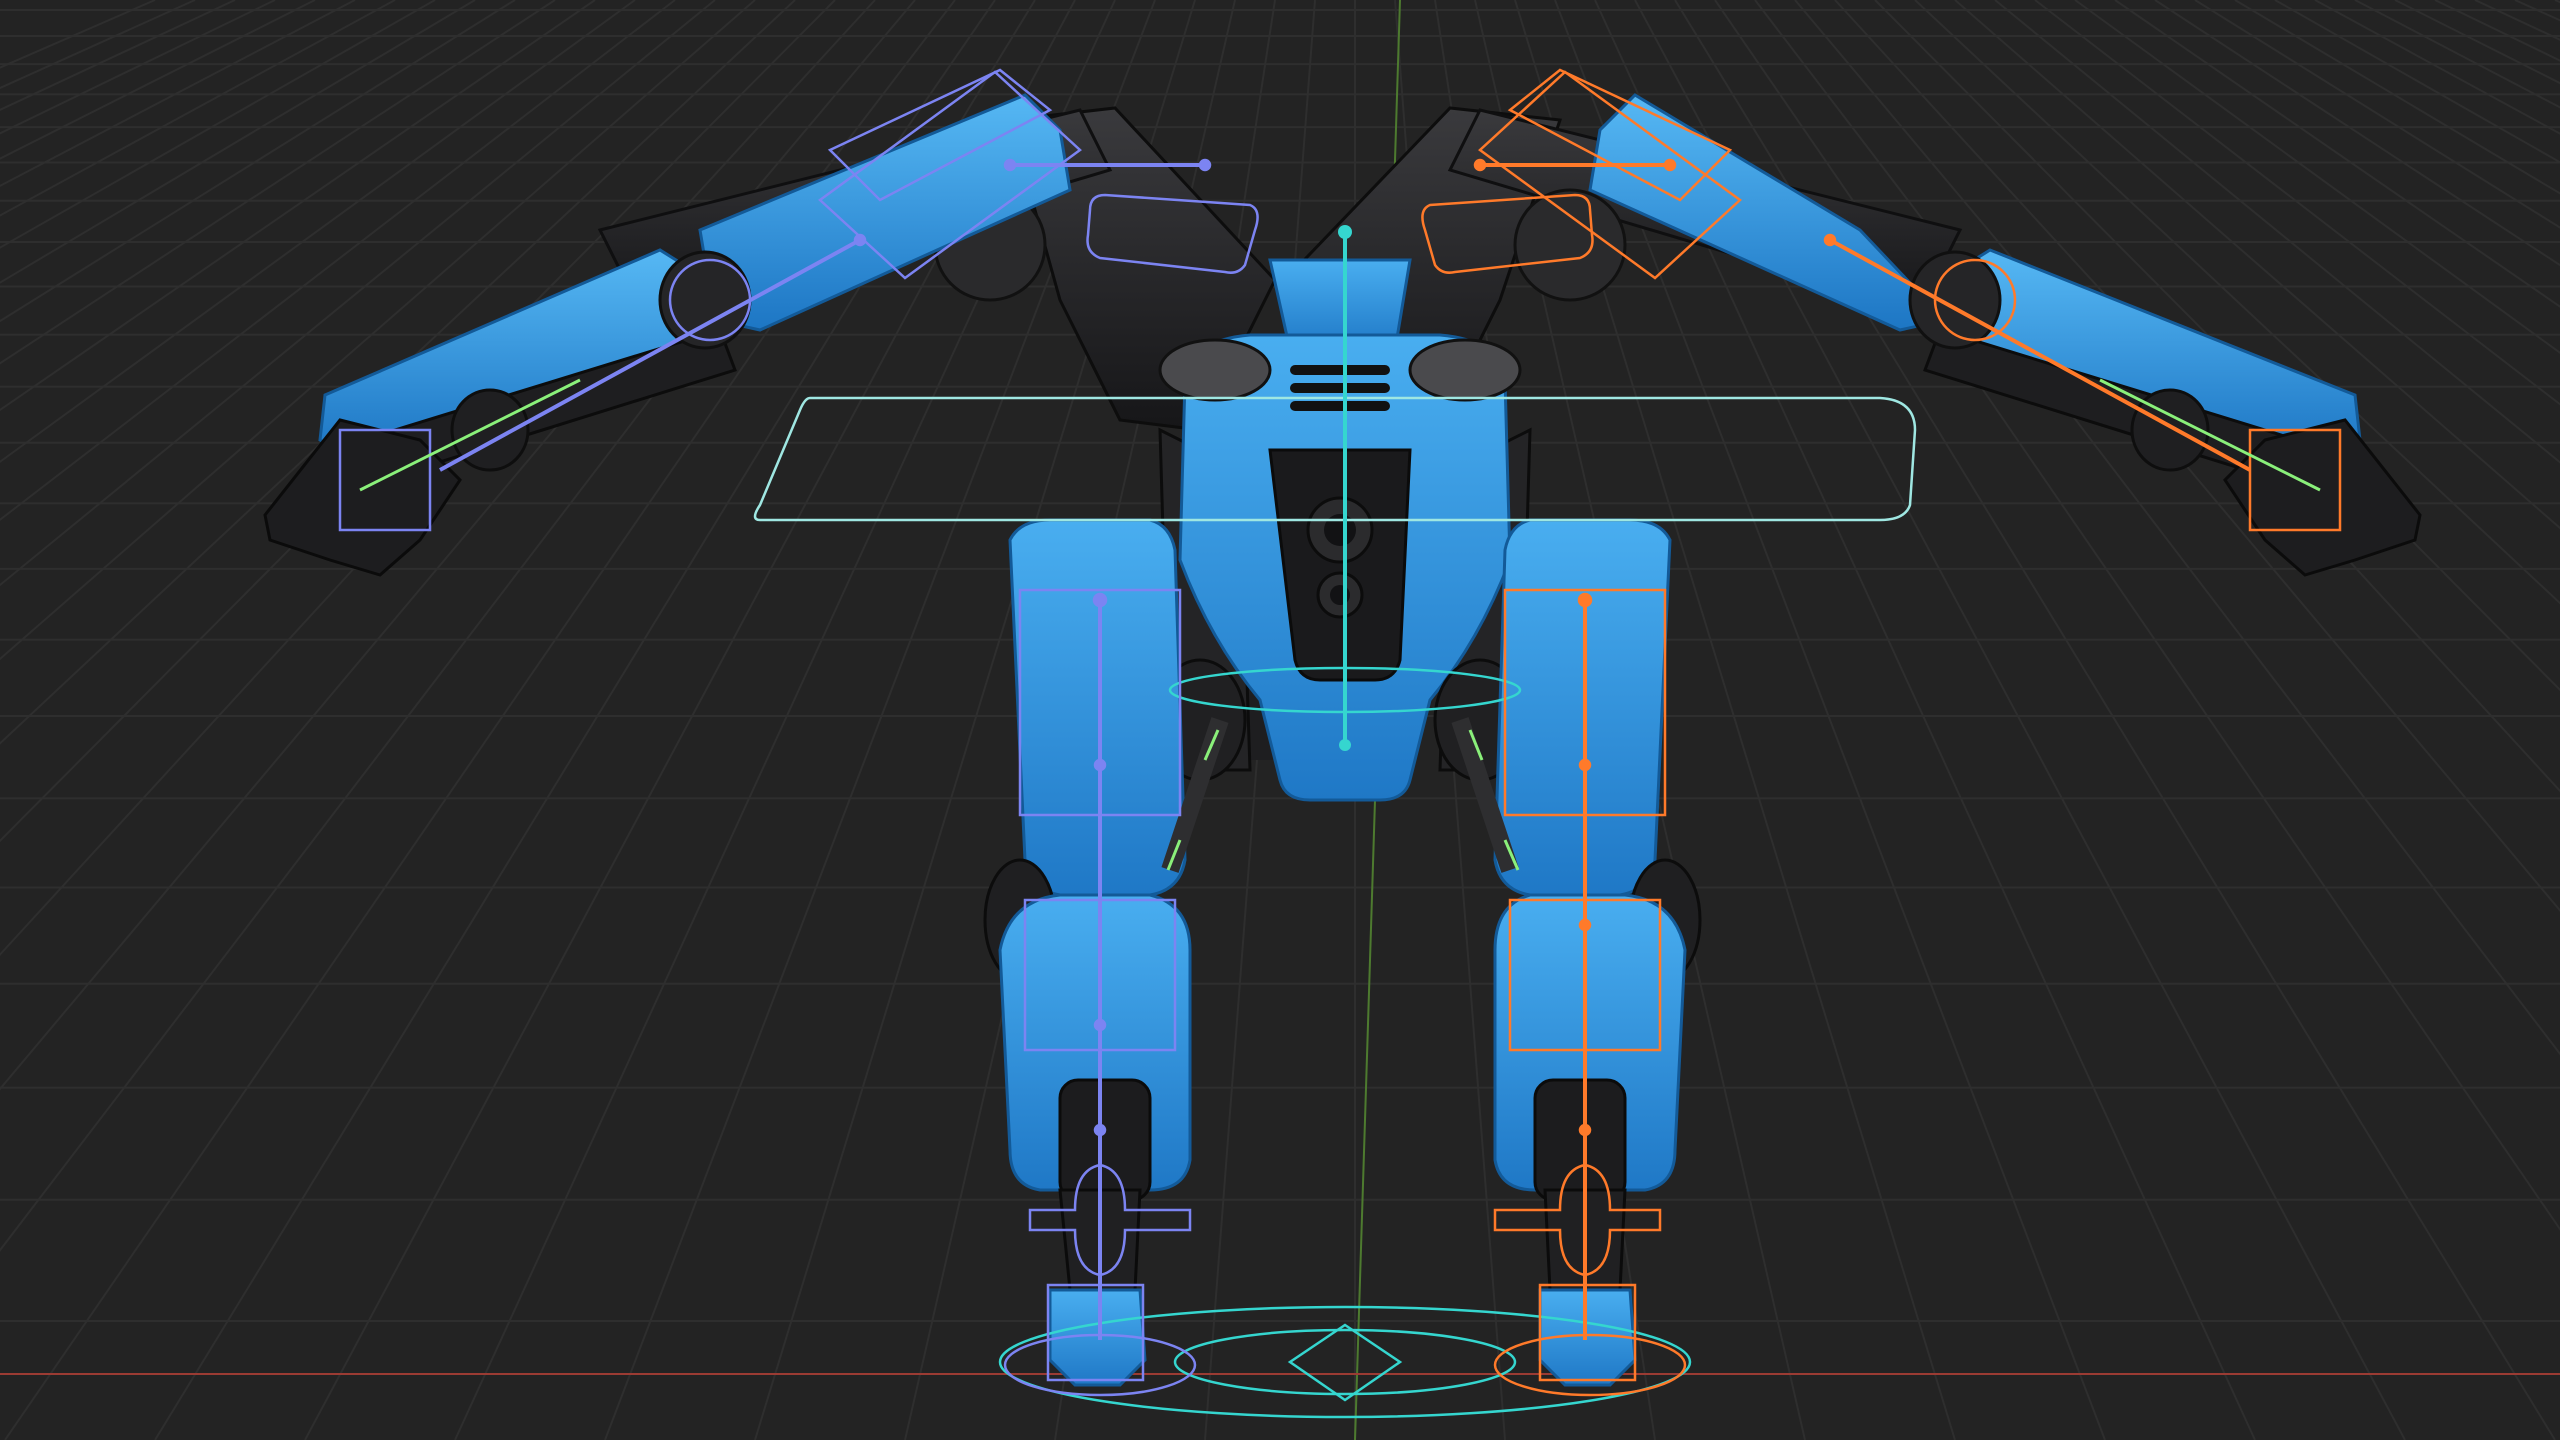  Describe the element at coordinates (1087, 952) in the screenshot. I see `left-leg` at that location.